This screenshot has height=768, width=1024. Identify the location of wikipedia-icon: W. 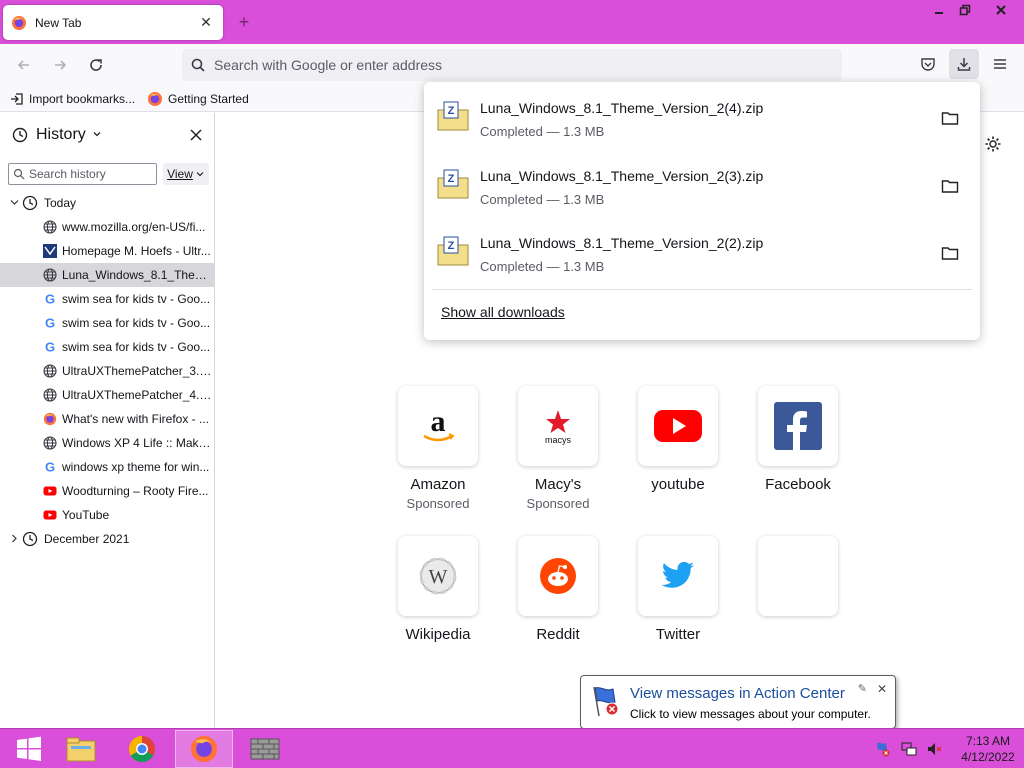
(438, 576).